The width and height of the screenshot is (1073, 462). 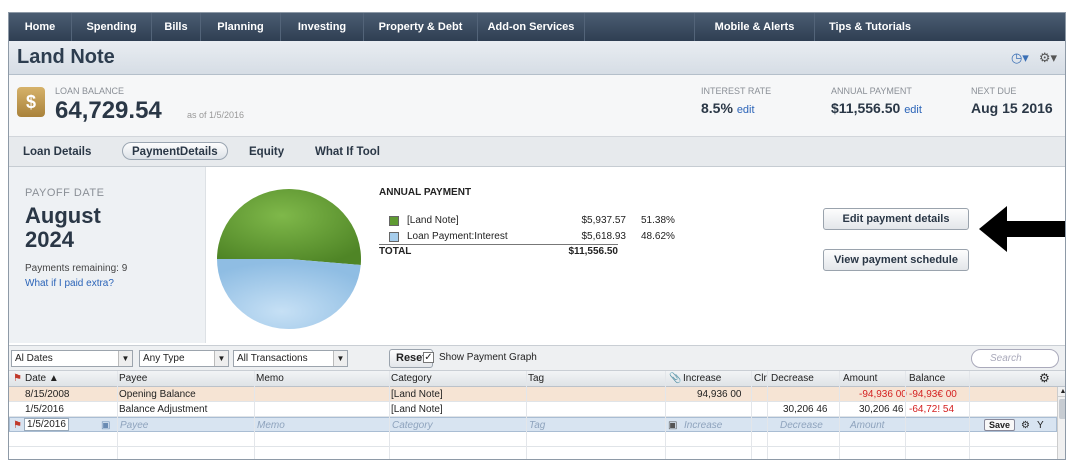 I want to click on row-category: [Land Note], so click(x=417, y=394).